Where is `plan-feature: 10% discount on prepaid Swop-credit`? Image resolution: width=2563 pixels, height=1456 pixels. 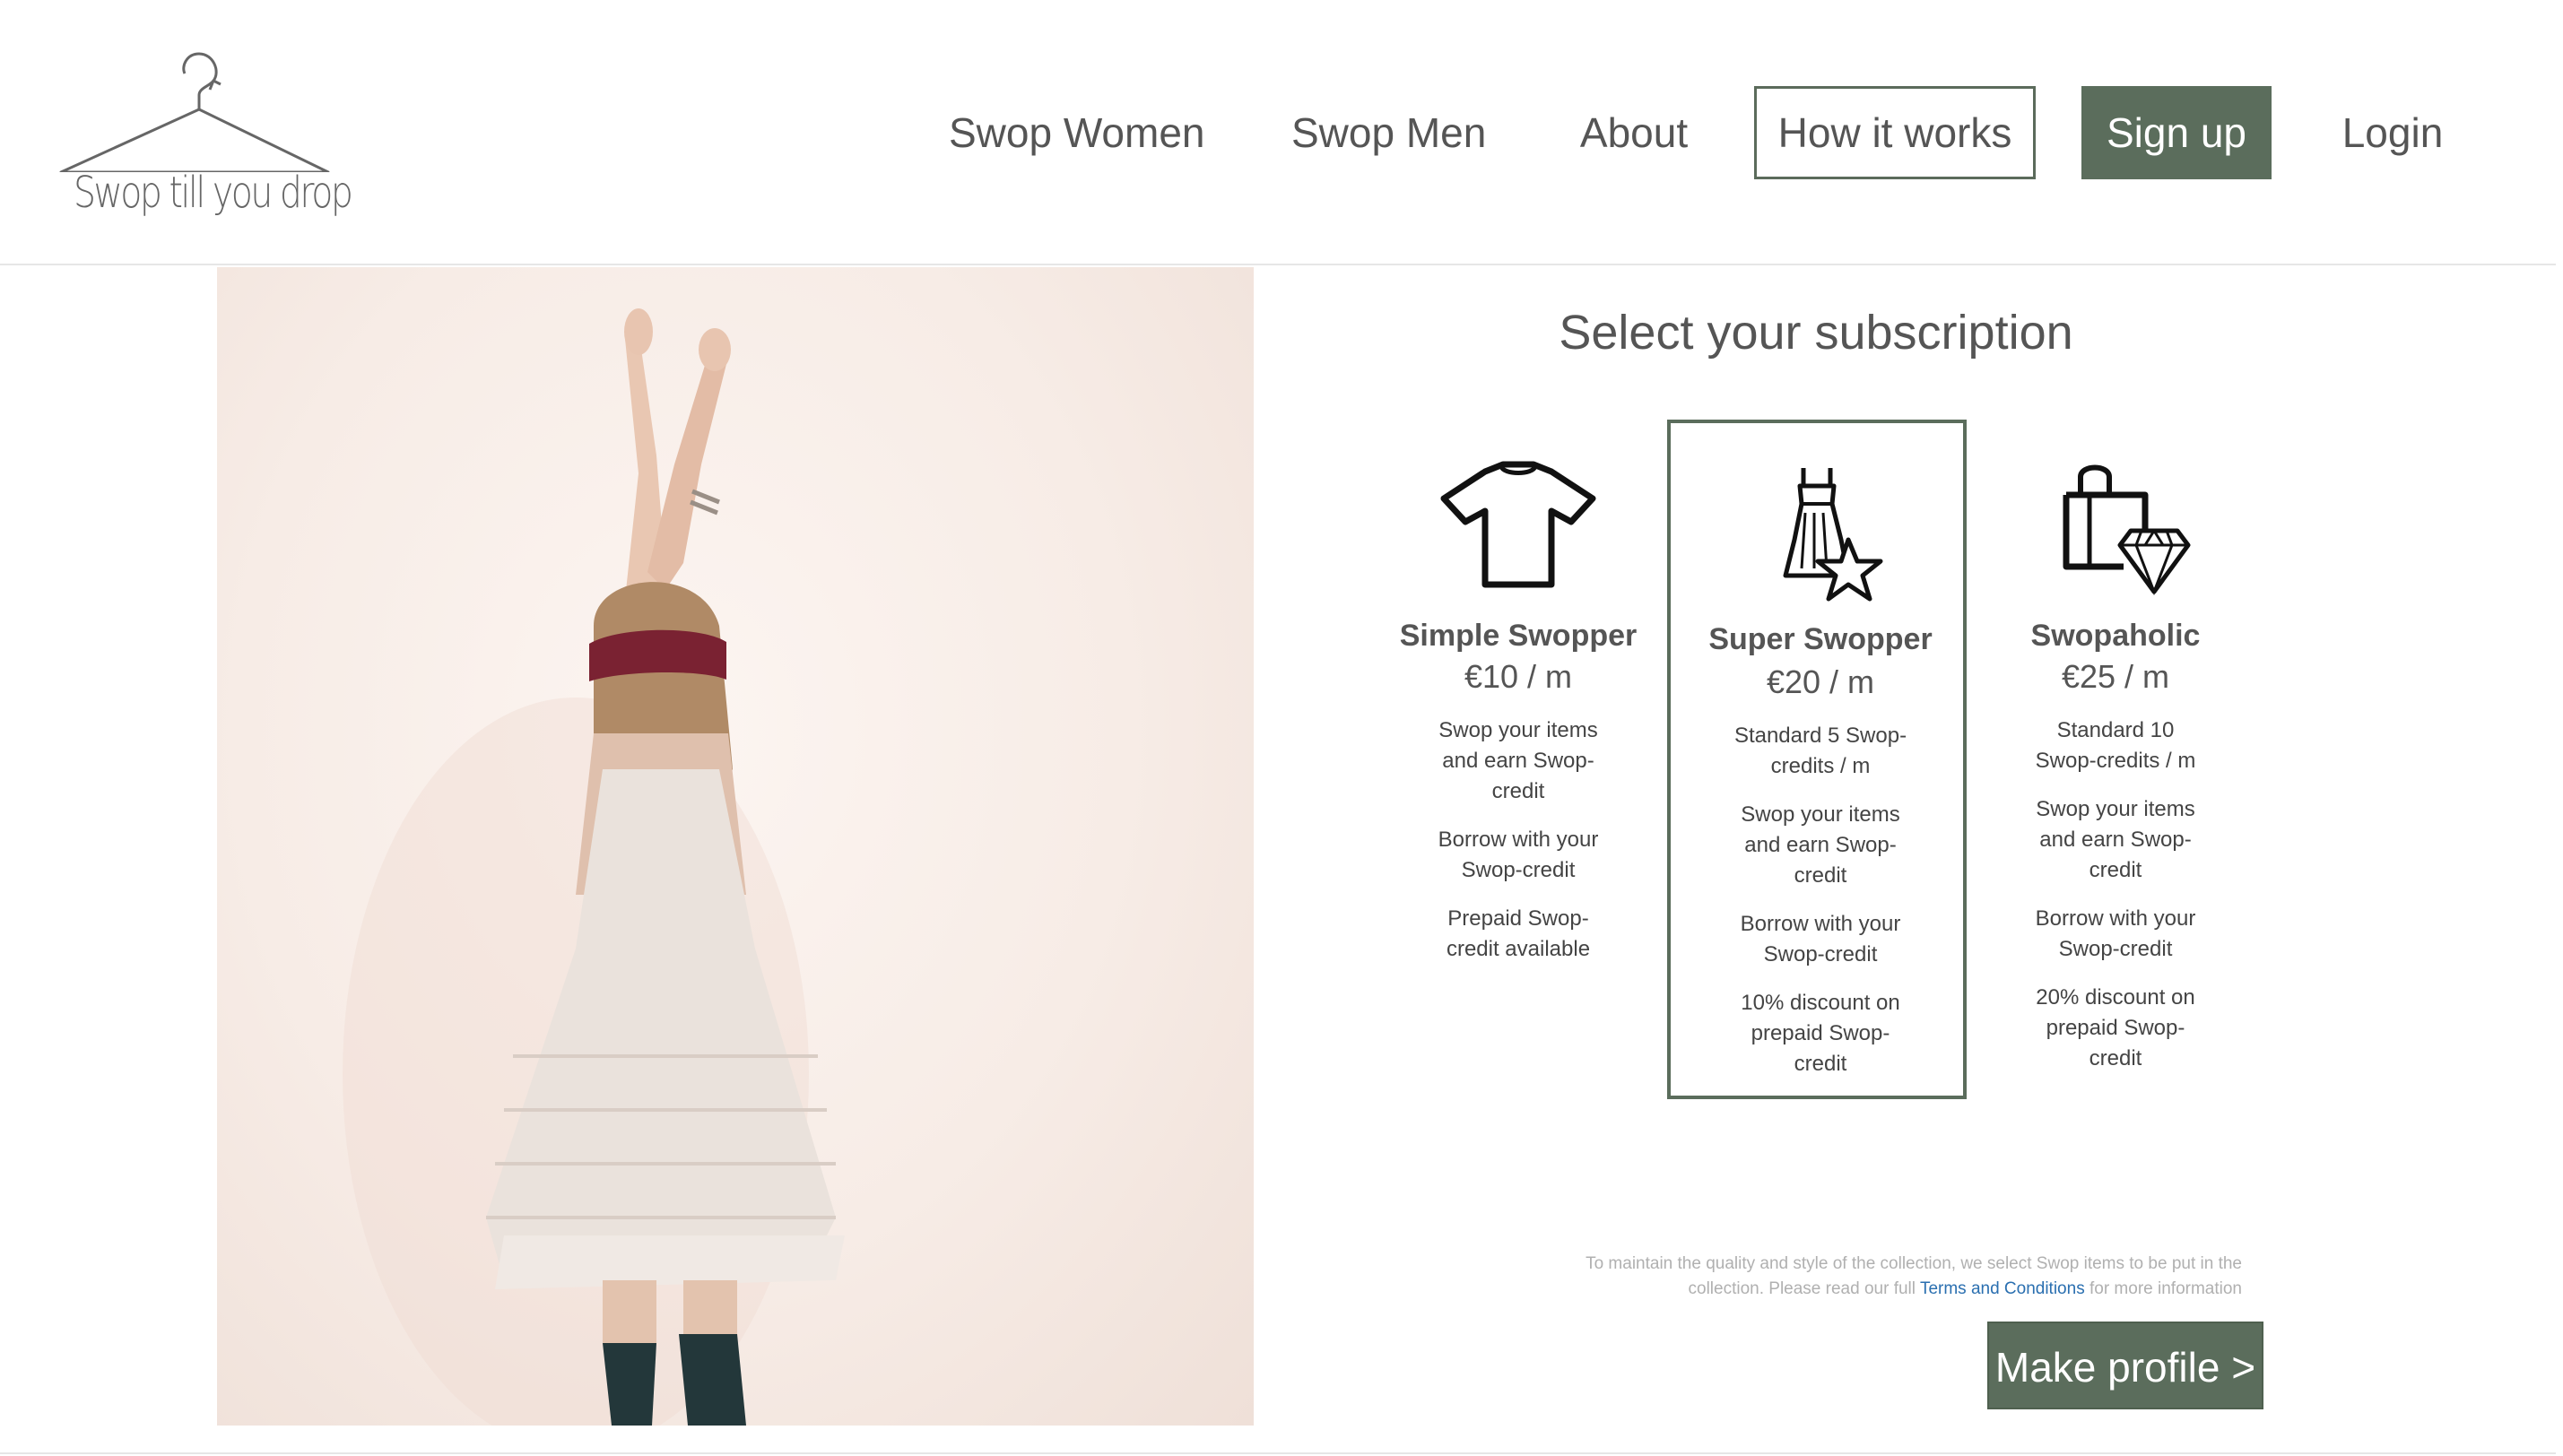 plan-feature: 10% discount on prepaid Swop-credit is located at coordinates (1820, 1033).